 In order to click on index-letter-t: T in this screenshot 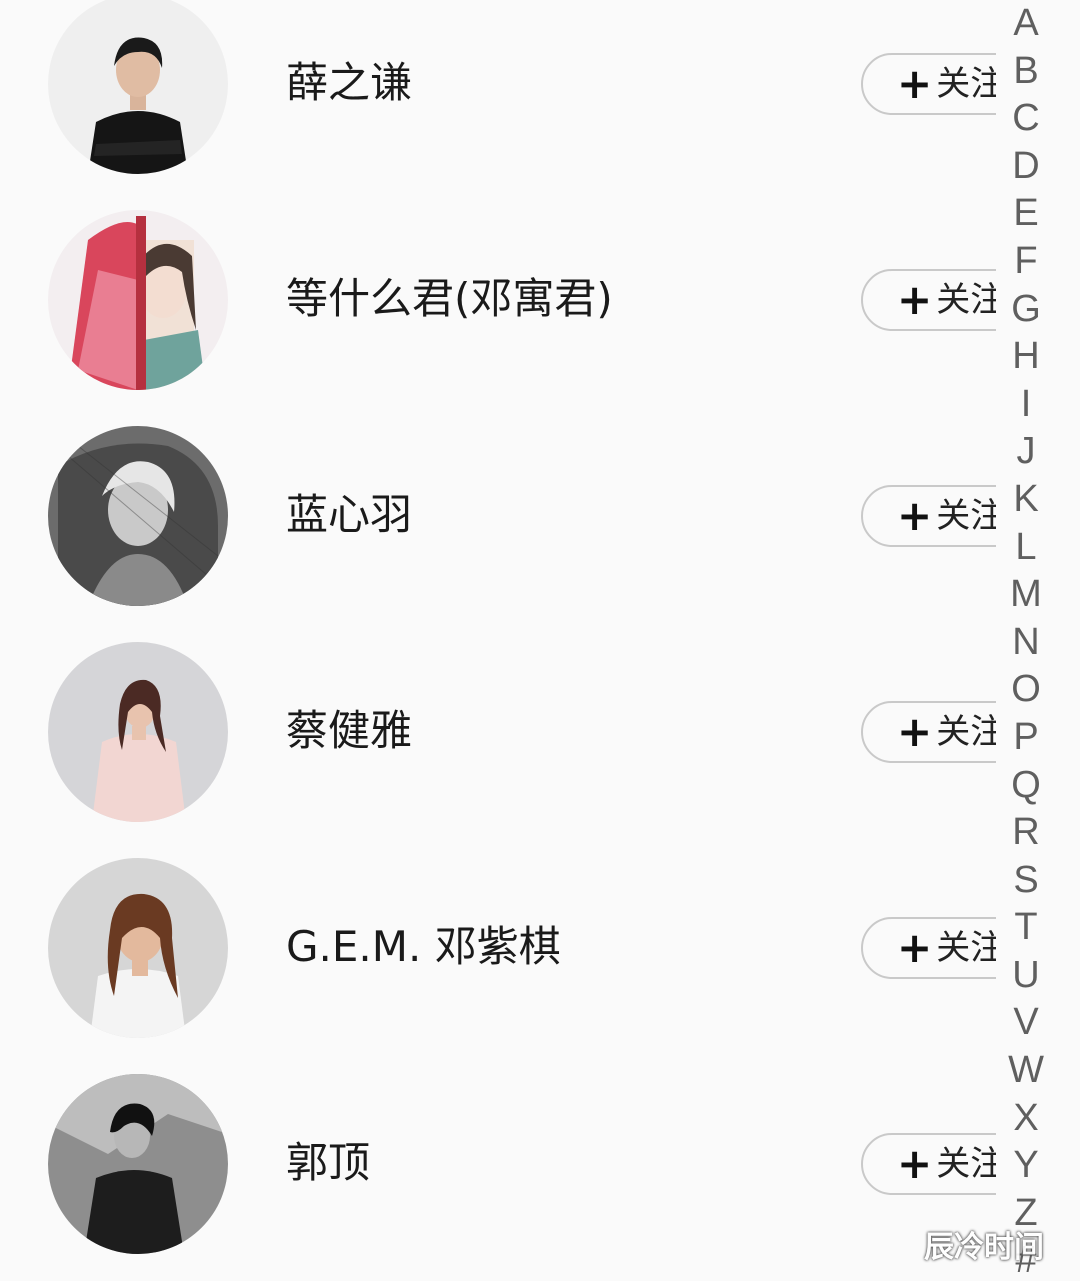, I will do `click(1026, 928)`.